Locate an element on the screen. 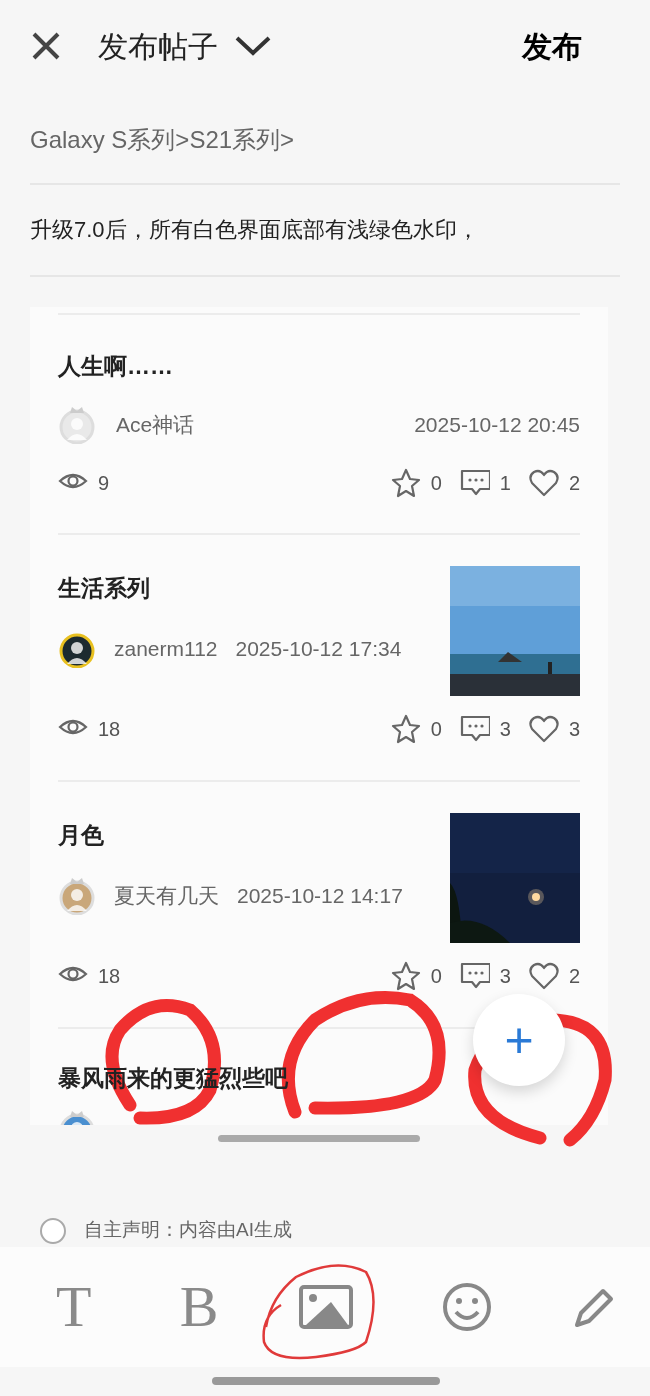 The image size is (650, 1396). chevron-down-icon is located at coordinates (253, 46).